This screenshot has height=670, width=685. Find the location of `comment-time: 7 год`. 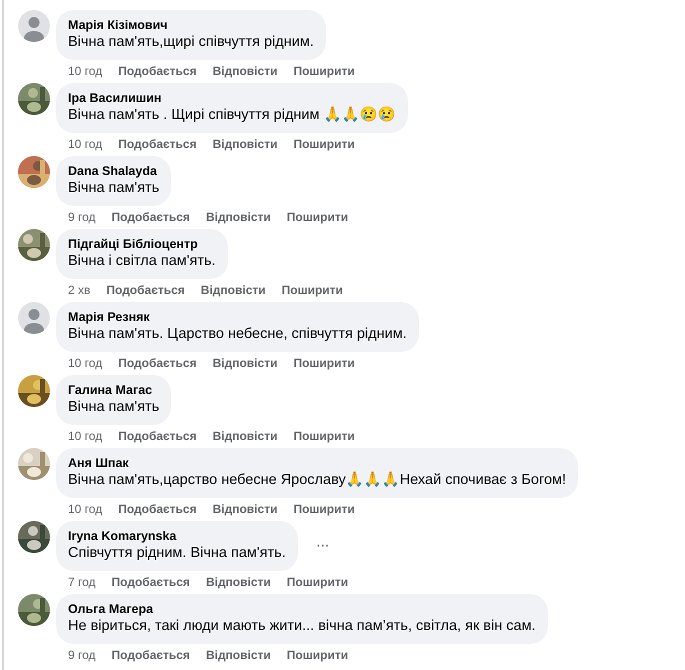

comment-time: 7 год is located at coordinates (82, 582).